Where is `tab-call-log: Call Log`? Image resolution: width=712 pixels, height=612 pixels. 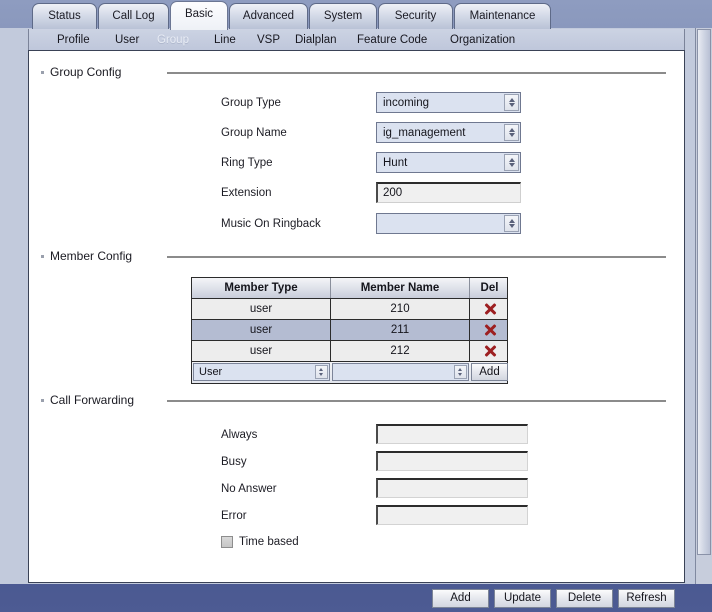
tab-call-log: Call Log is located at coordinates (133, 16).